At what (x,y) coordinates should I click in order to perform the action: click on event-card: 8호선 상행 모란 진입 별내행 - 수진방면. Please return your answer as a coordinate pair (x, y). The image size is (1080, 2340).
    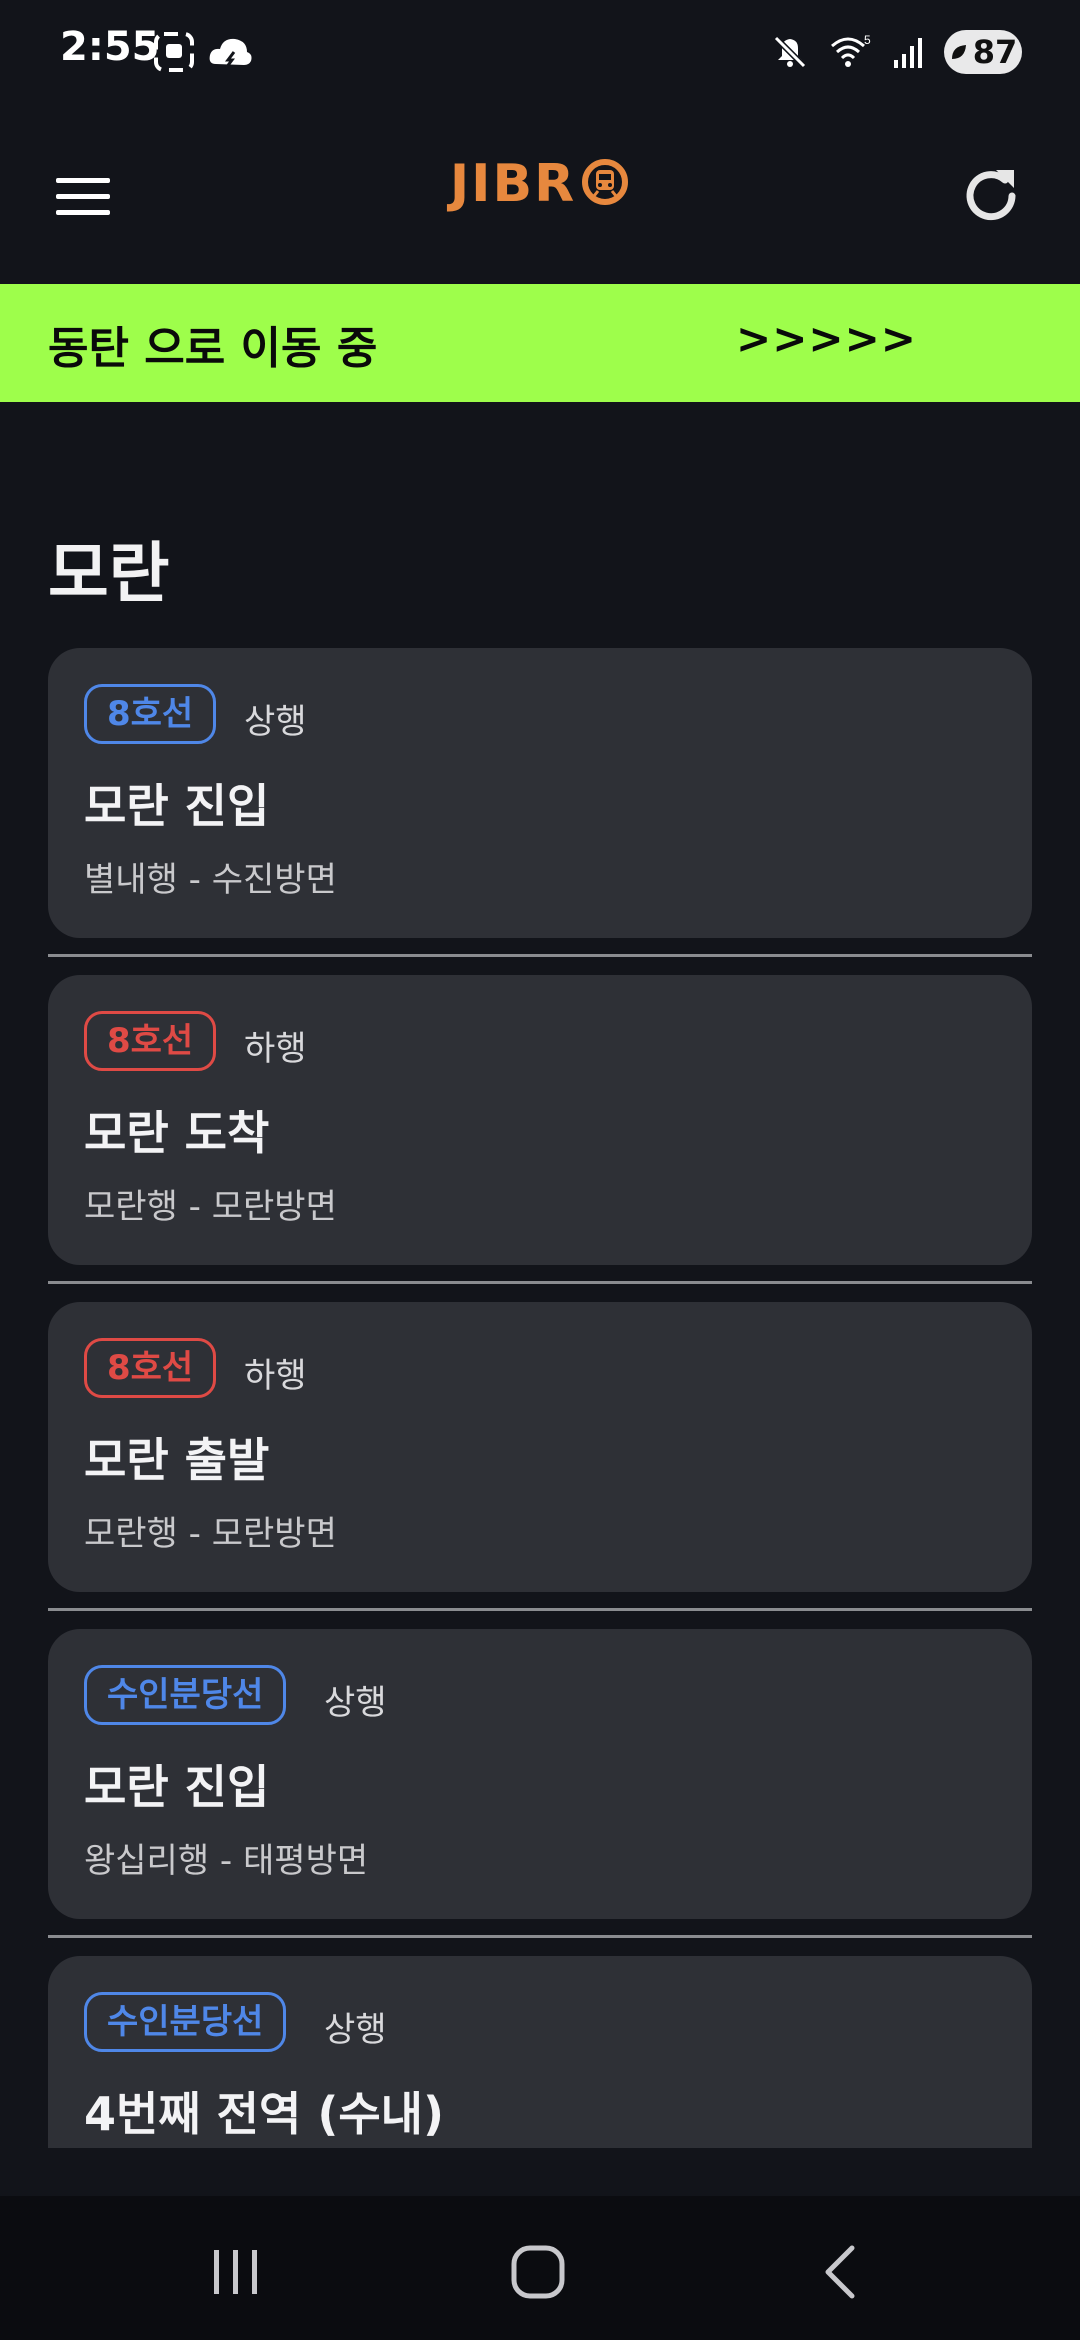
    Looking at the image, I should click on (540, 793).